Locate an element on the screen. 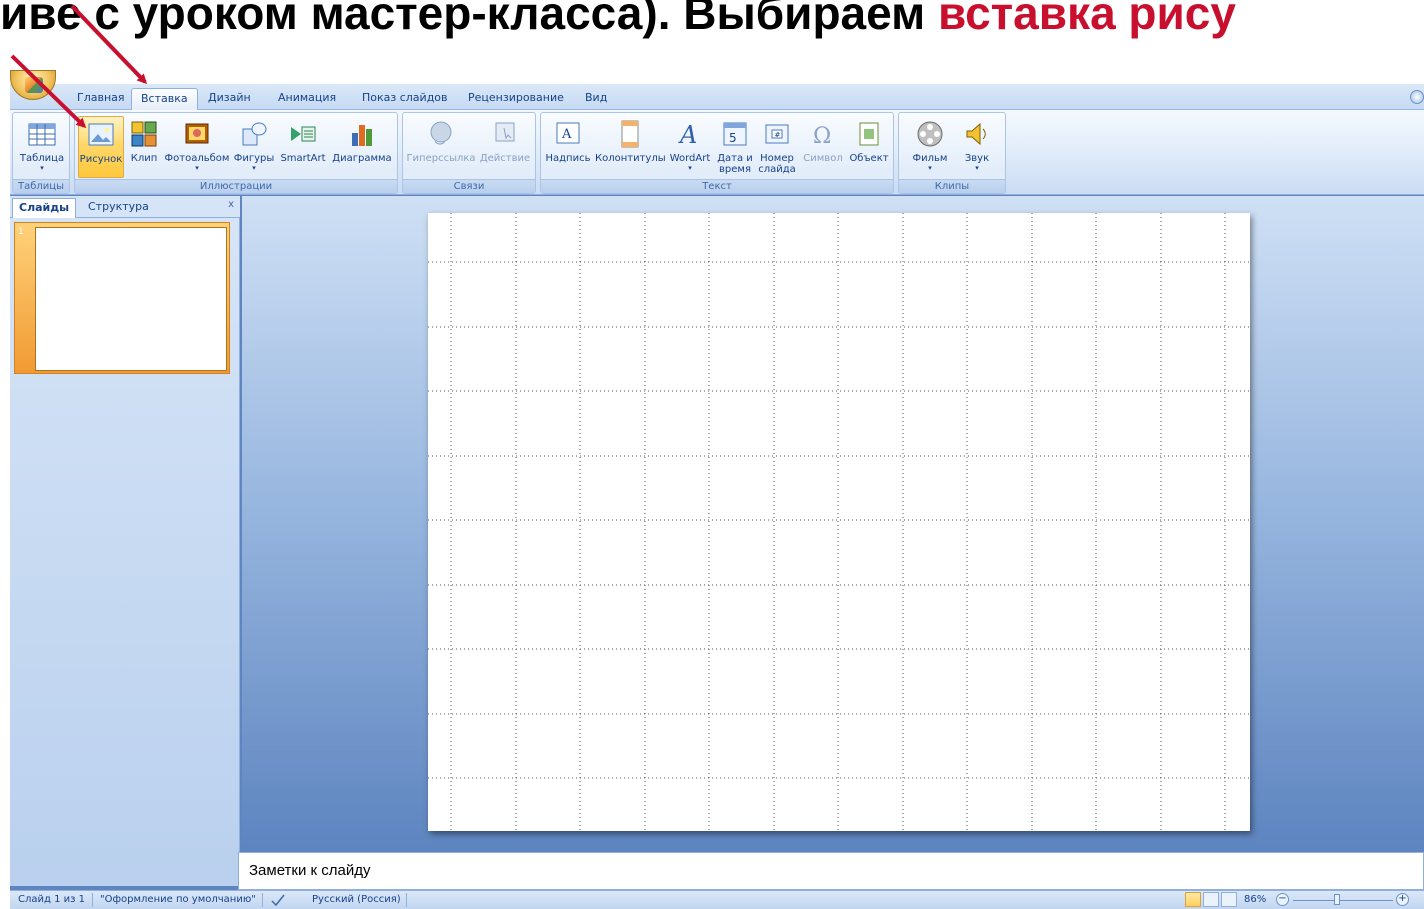 This screenshot has width=1424, height=909. slidenumber-icon: # is located at coordinates (777, 134).